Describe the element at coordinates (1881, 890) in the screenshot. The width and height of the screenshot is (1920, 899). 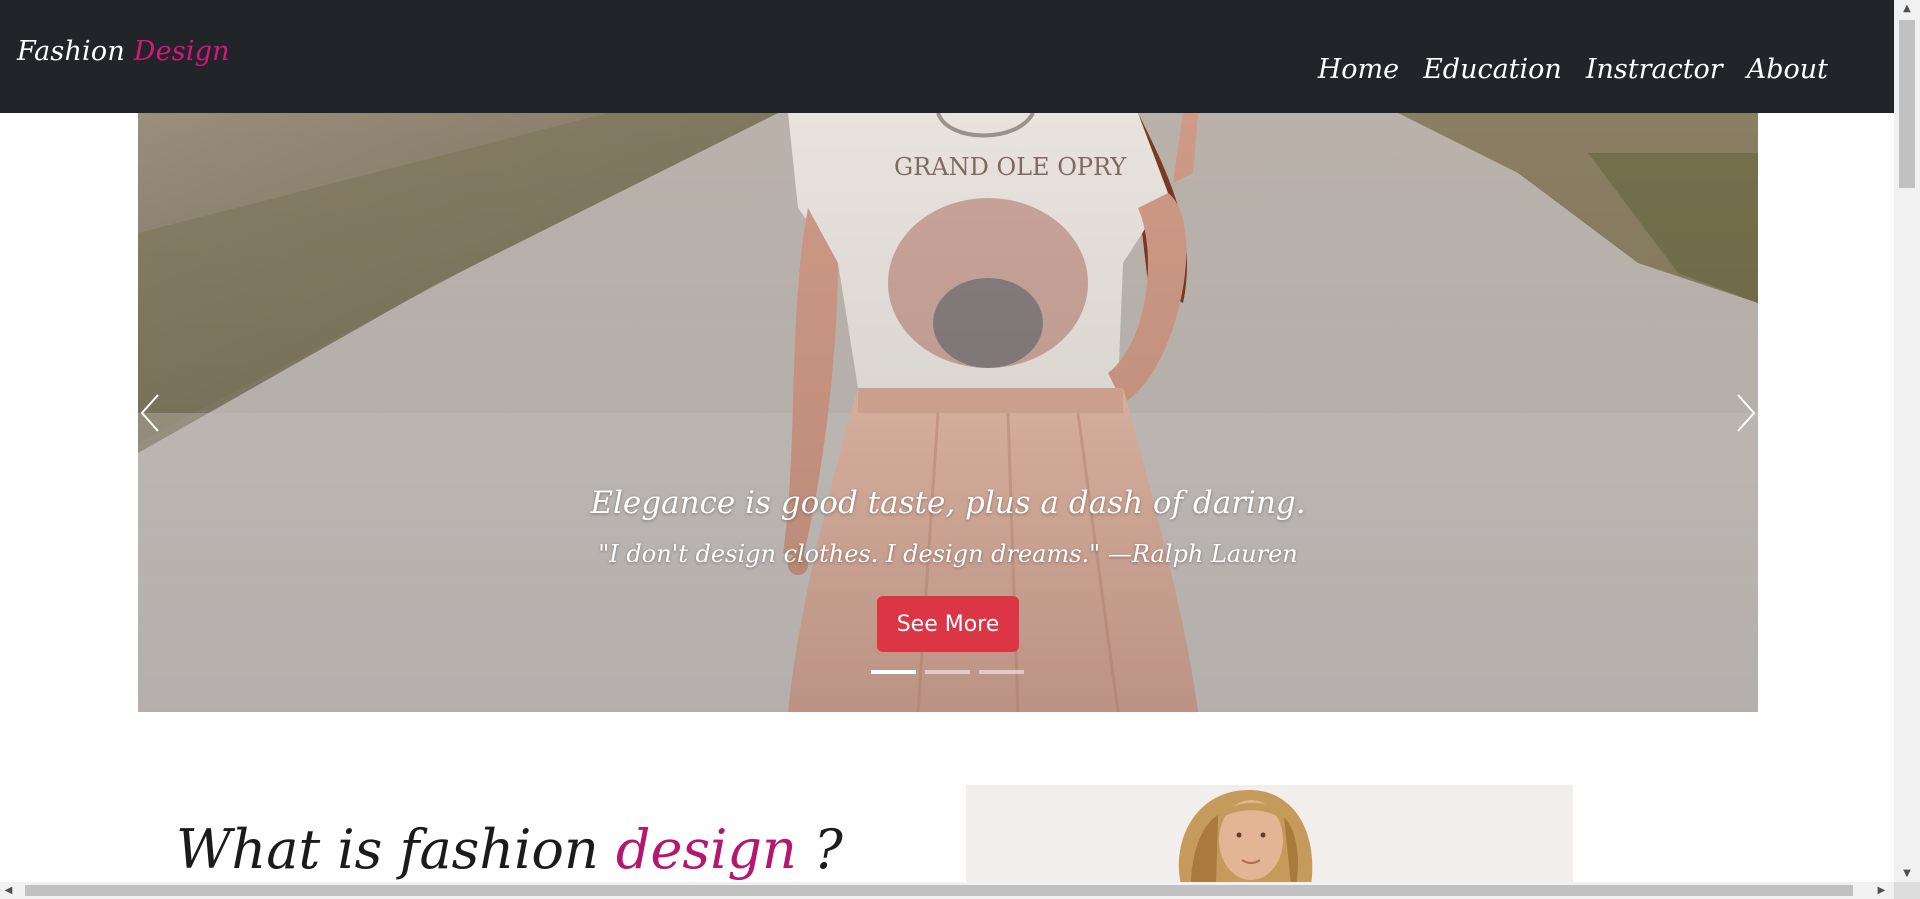
I see `scroll-right-arrow-icon: ▶` at that location.